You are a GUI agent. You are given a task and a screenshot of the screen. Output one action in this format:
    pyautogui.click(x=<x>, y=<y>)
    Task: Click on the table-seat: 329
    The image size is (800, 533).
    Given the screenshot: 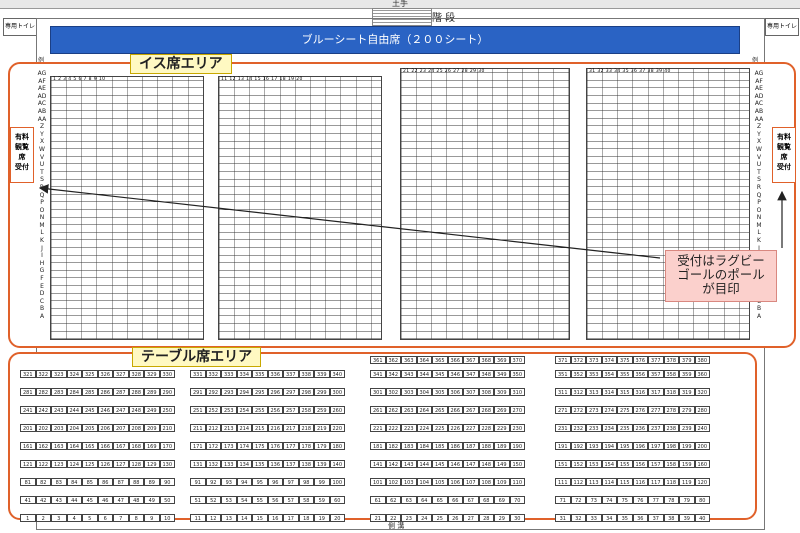 What is the action you would take?
    pyautogui.click(x=152, y=374)
    